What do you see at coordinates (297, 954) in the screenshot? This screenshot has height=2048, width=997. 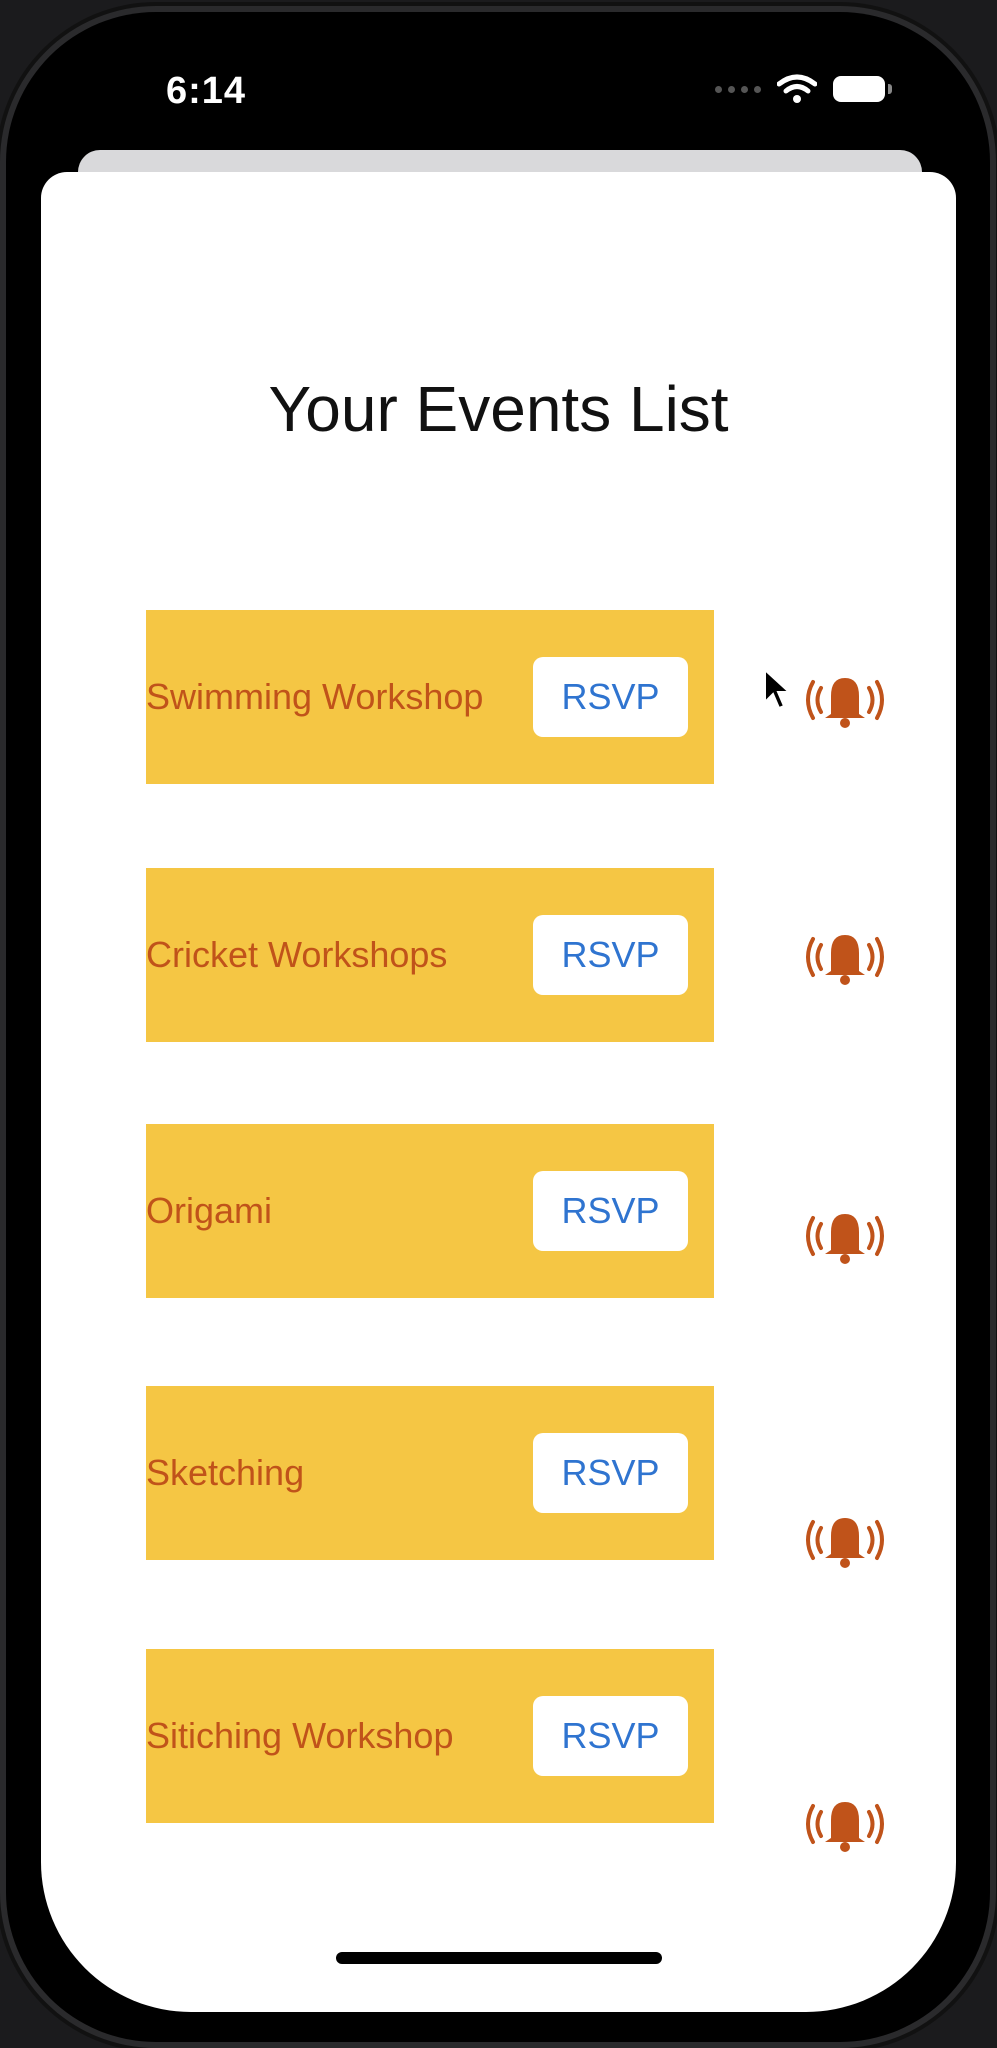 I see `event-name: Cricket Workshops` at bounding box center [297, 954].